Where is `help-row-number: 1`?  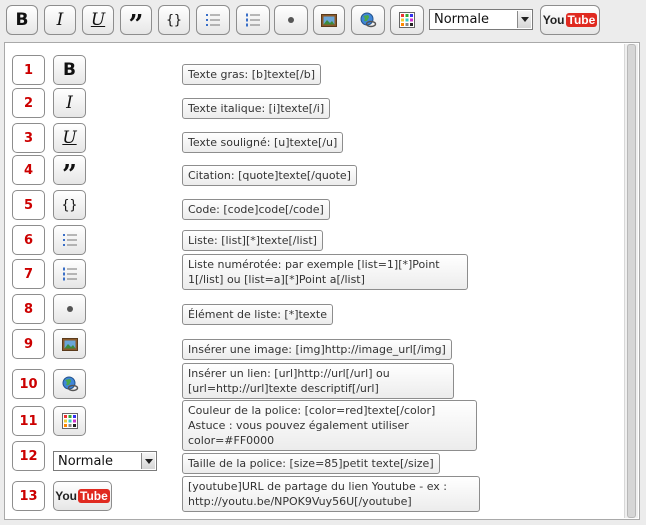 help-row-number: 1 is located at coordinates (28, 70).